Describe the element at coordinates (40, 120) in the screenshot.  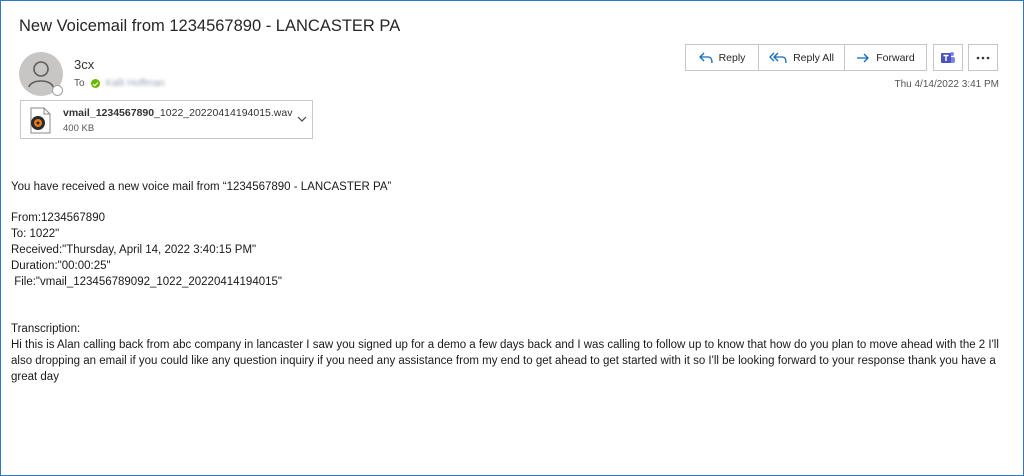
I see `audio-file-icon` at that location.